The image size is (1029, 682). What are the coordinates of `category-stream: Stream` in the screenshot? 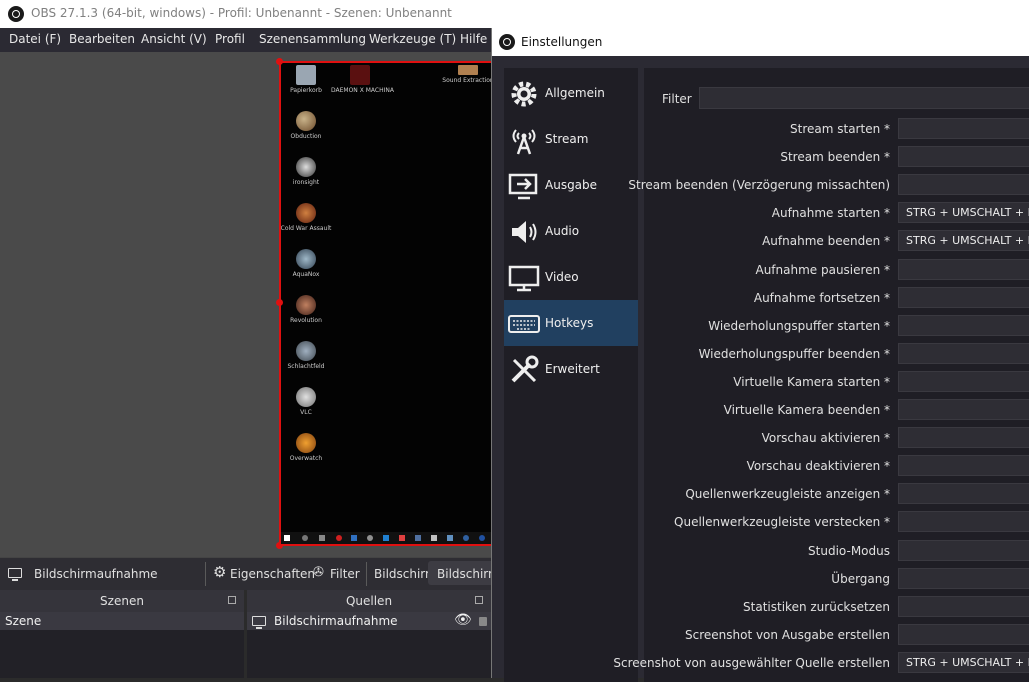 It's located at (571, 139).